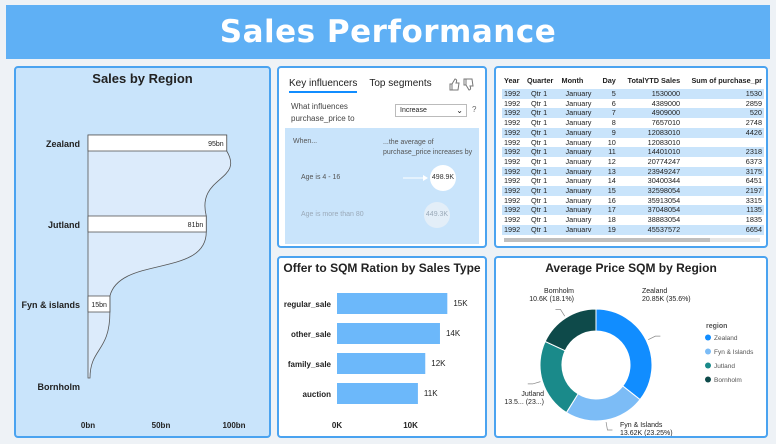 This screenshot has height=444, width=776. I want to click on donut-legend-item: Bornholm, so click(728, 380).